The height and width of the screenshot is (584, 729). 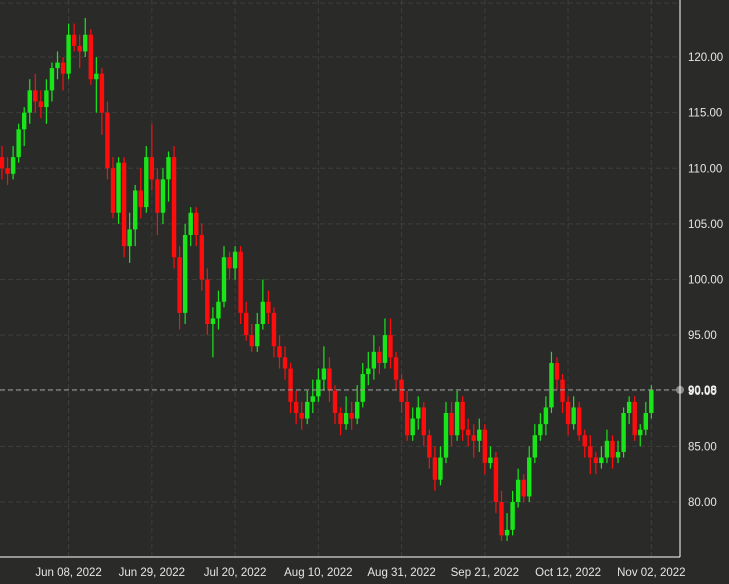 What do you see at coordinates (705, 169) in the screenshot?
I see `y-tick-label: 110.00` at bounding box center [705, 169].